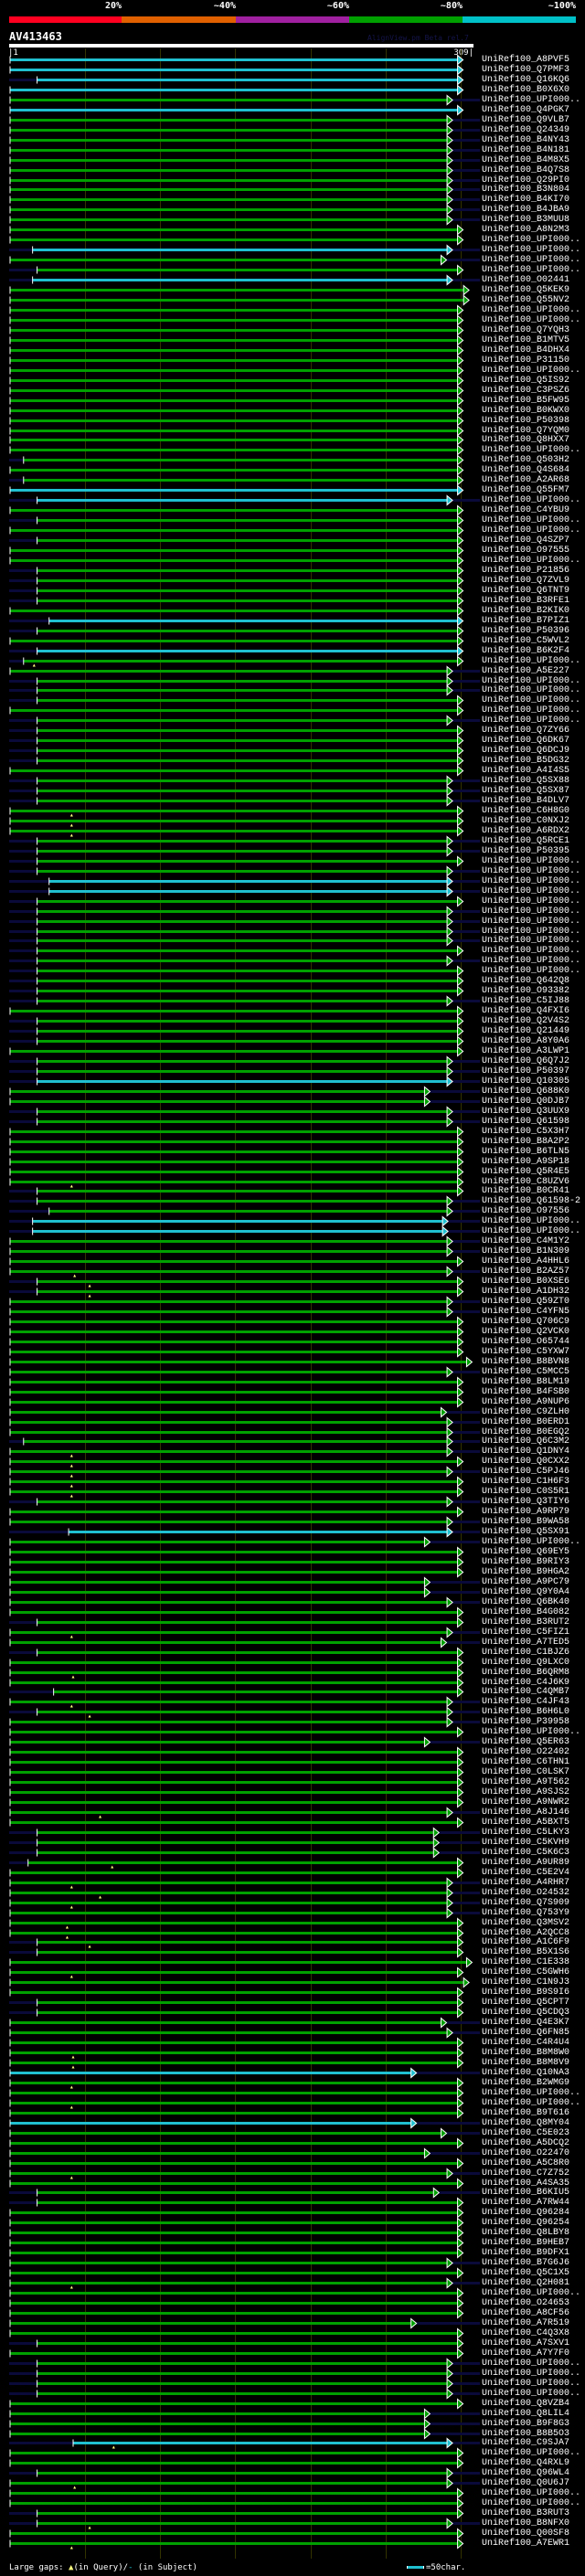 This screenshot has width=585, height=2576. What do you see at coordinates (531, 901) in the screenshot?
I see `hit-label-84: UniRef100_UPI000..` at bounding box center [531, 901].